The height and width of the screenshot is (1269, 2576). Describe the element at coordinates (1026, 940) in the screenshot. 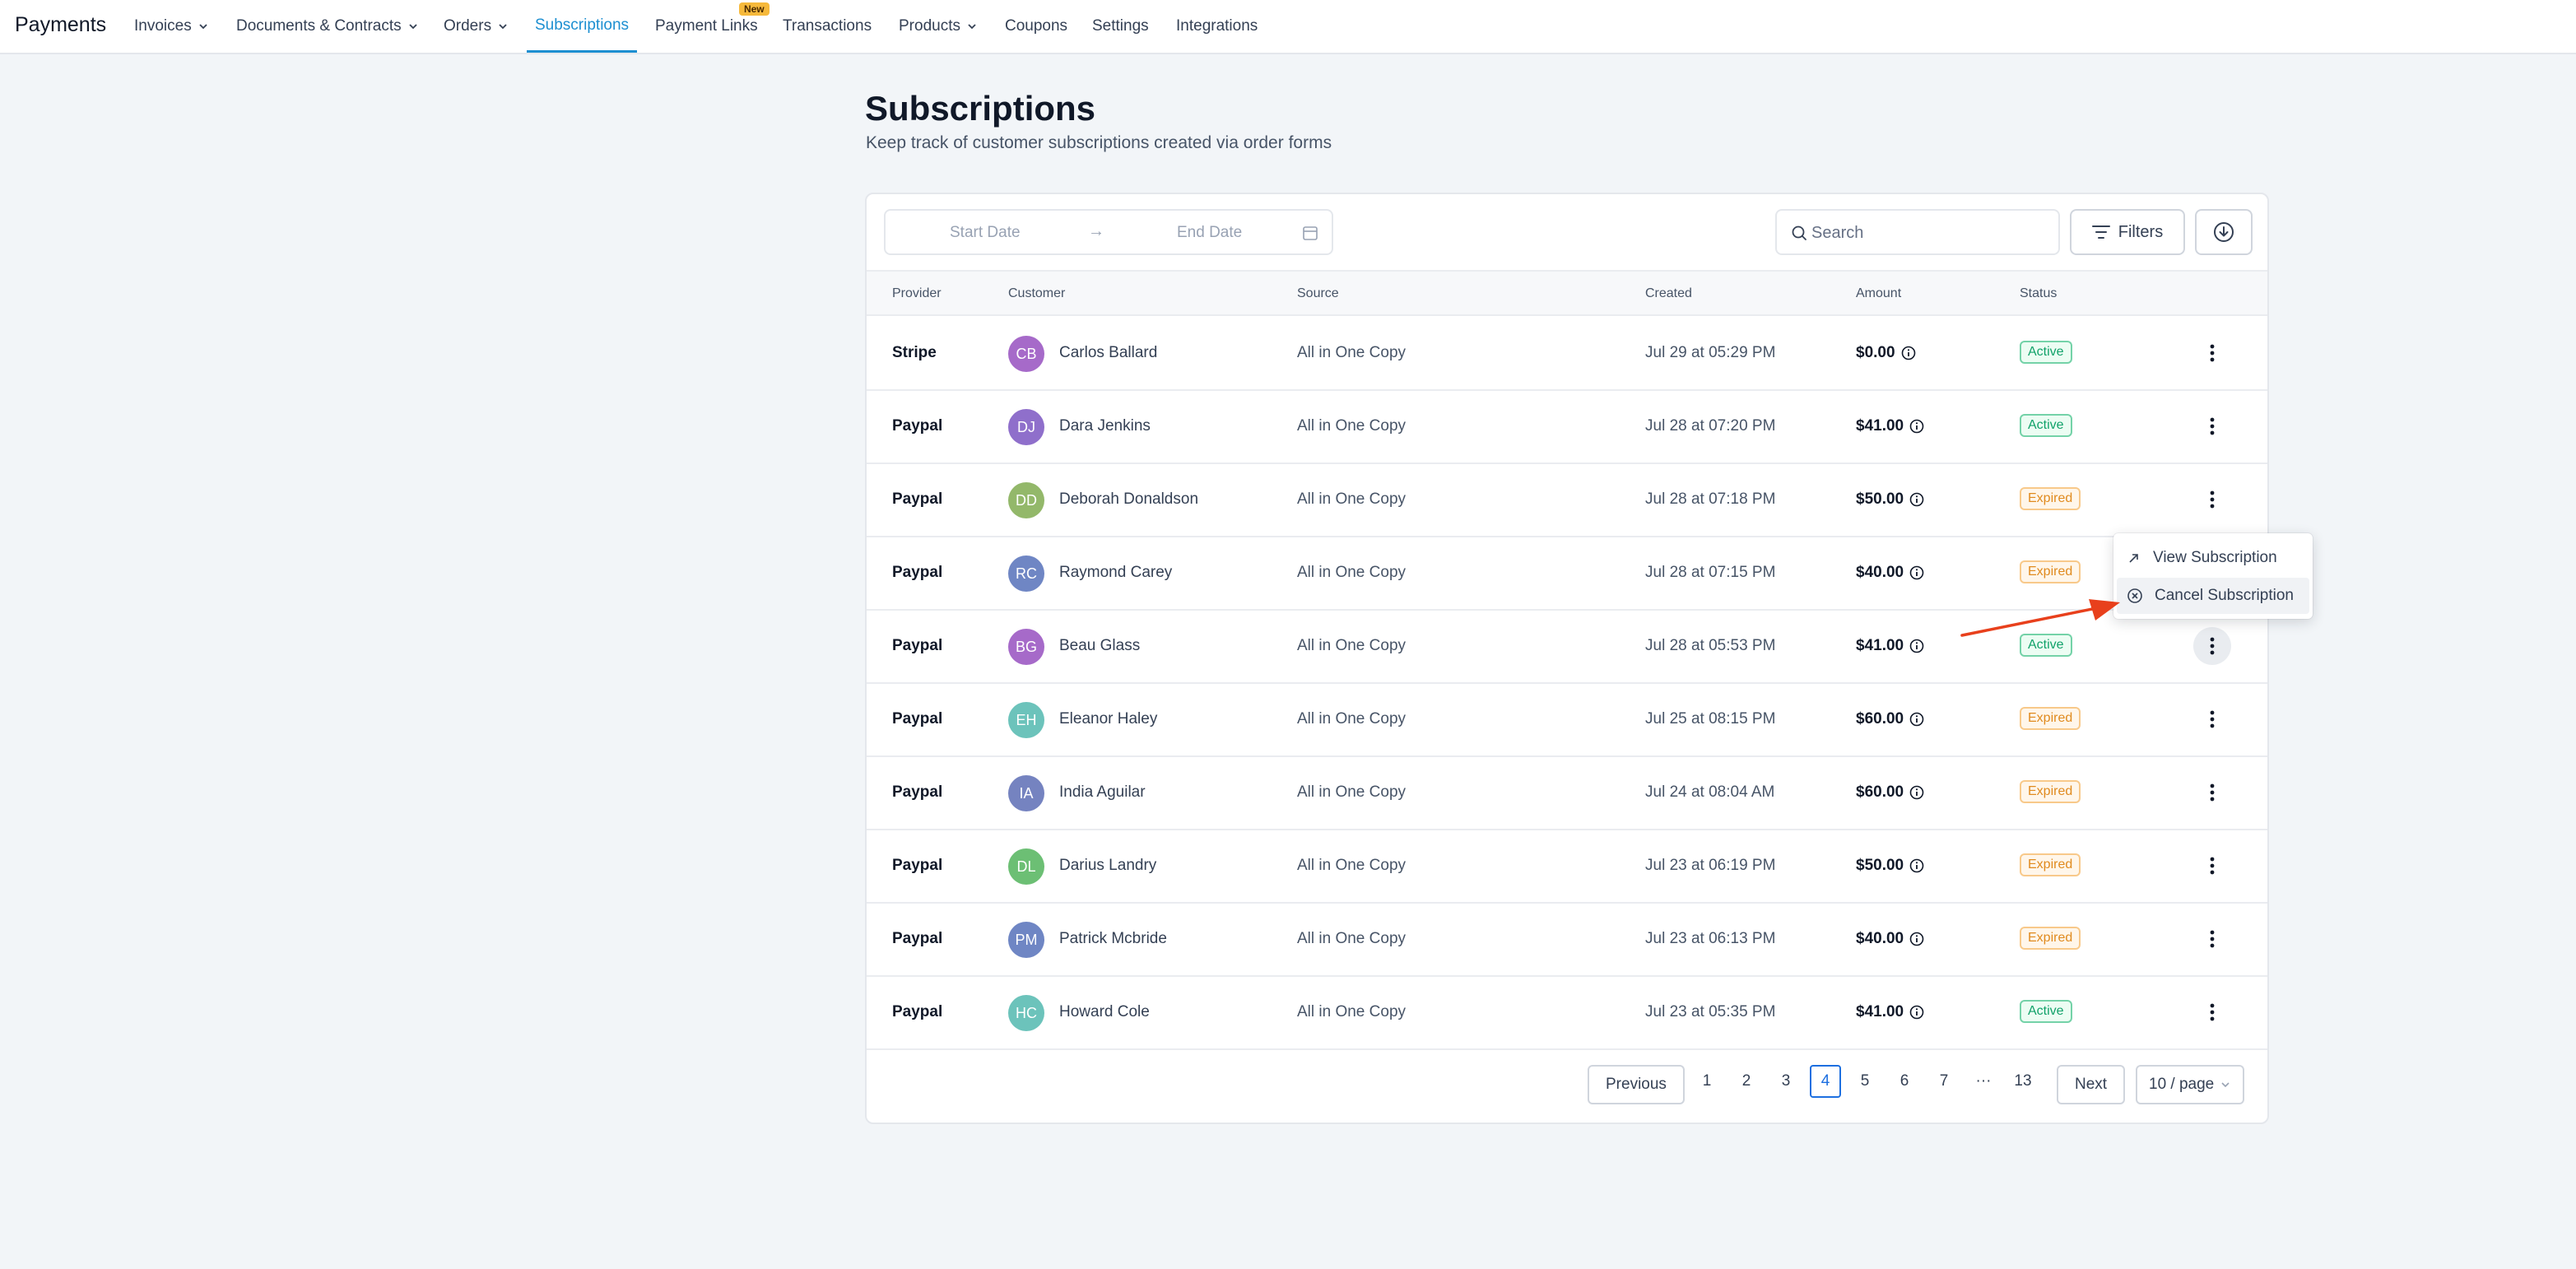

I see `avatar: PM` at that location.